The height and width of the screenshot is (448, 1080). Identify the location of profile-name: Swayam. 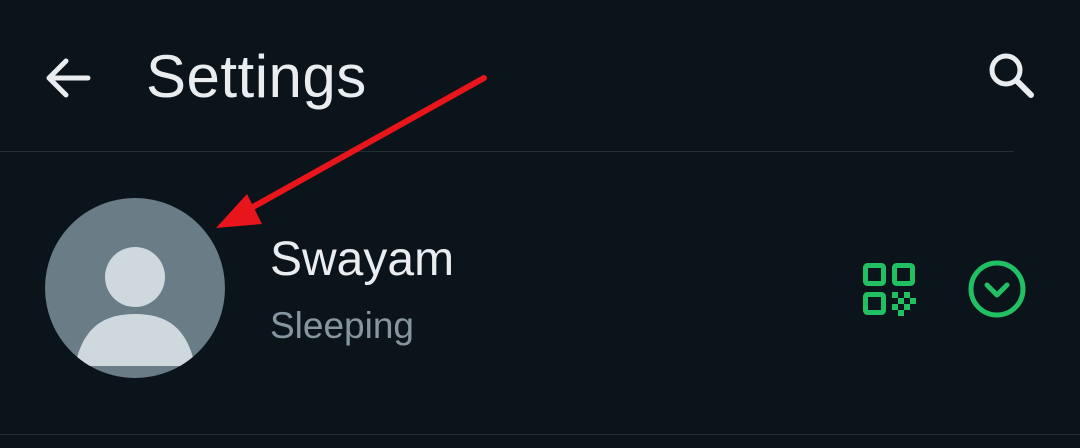
(362, 259).